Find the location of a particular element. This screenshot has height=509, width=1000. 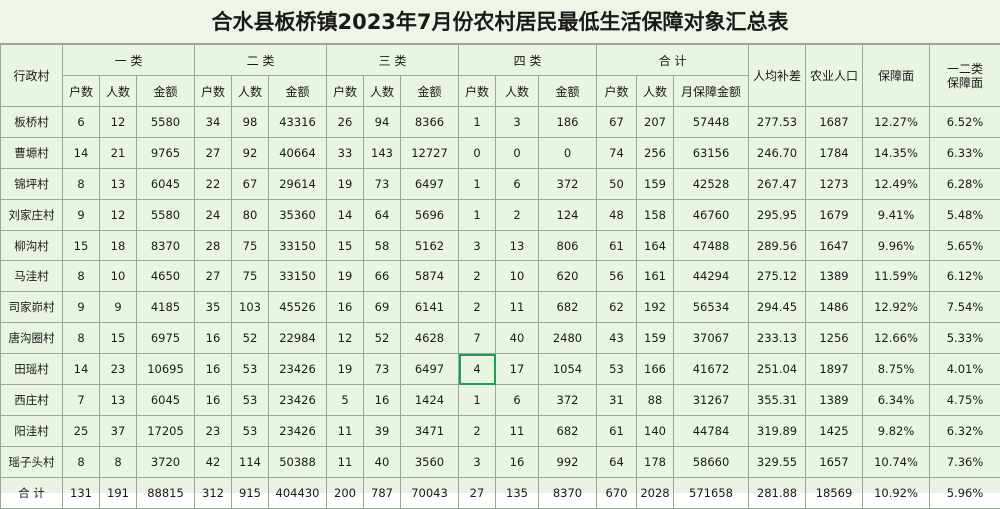

table-cell: 56 is located at coordinates (617, 276).